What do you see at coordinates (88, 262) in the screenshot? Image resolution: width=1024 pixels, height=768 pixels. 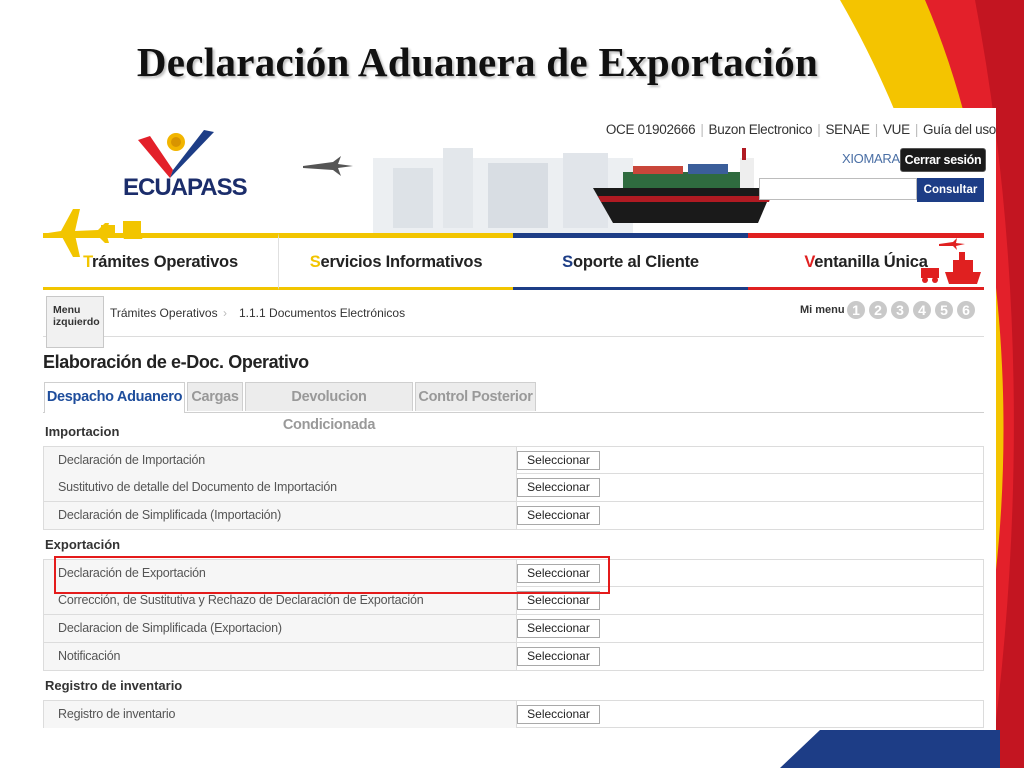 I see `nav-first-letter: T` at bounding box center [88, 262].